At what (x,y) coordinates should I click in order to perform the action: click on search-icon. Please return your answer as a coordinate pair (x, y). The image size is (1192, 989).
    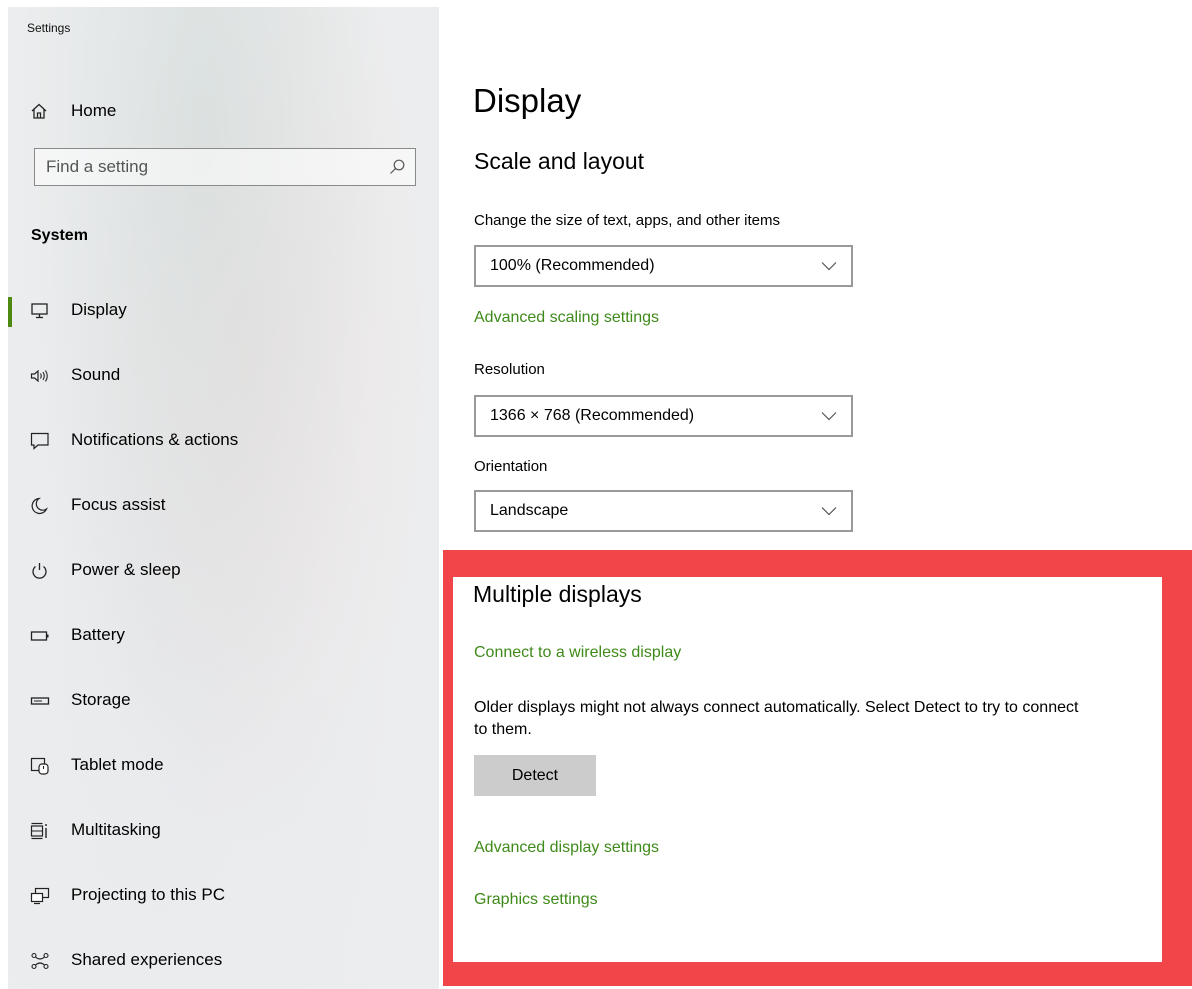
    Looking at the image, I should click on (397, 167).